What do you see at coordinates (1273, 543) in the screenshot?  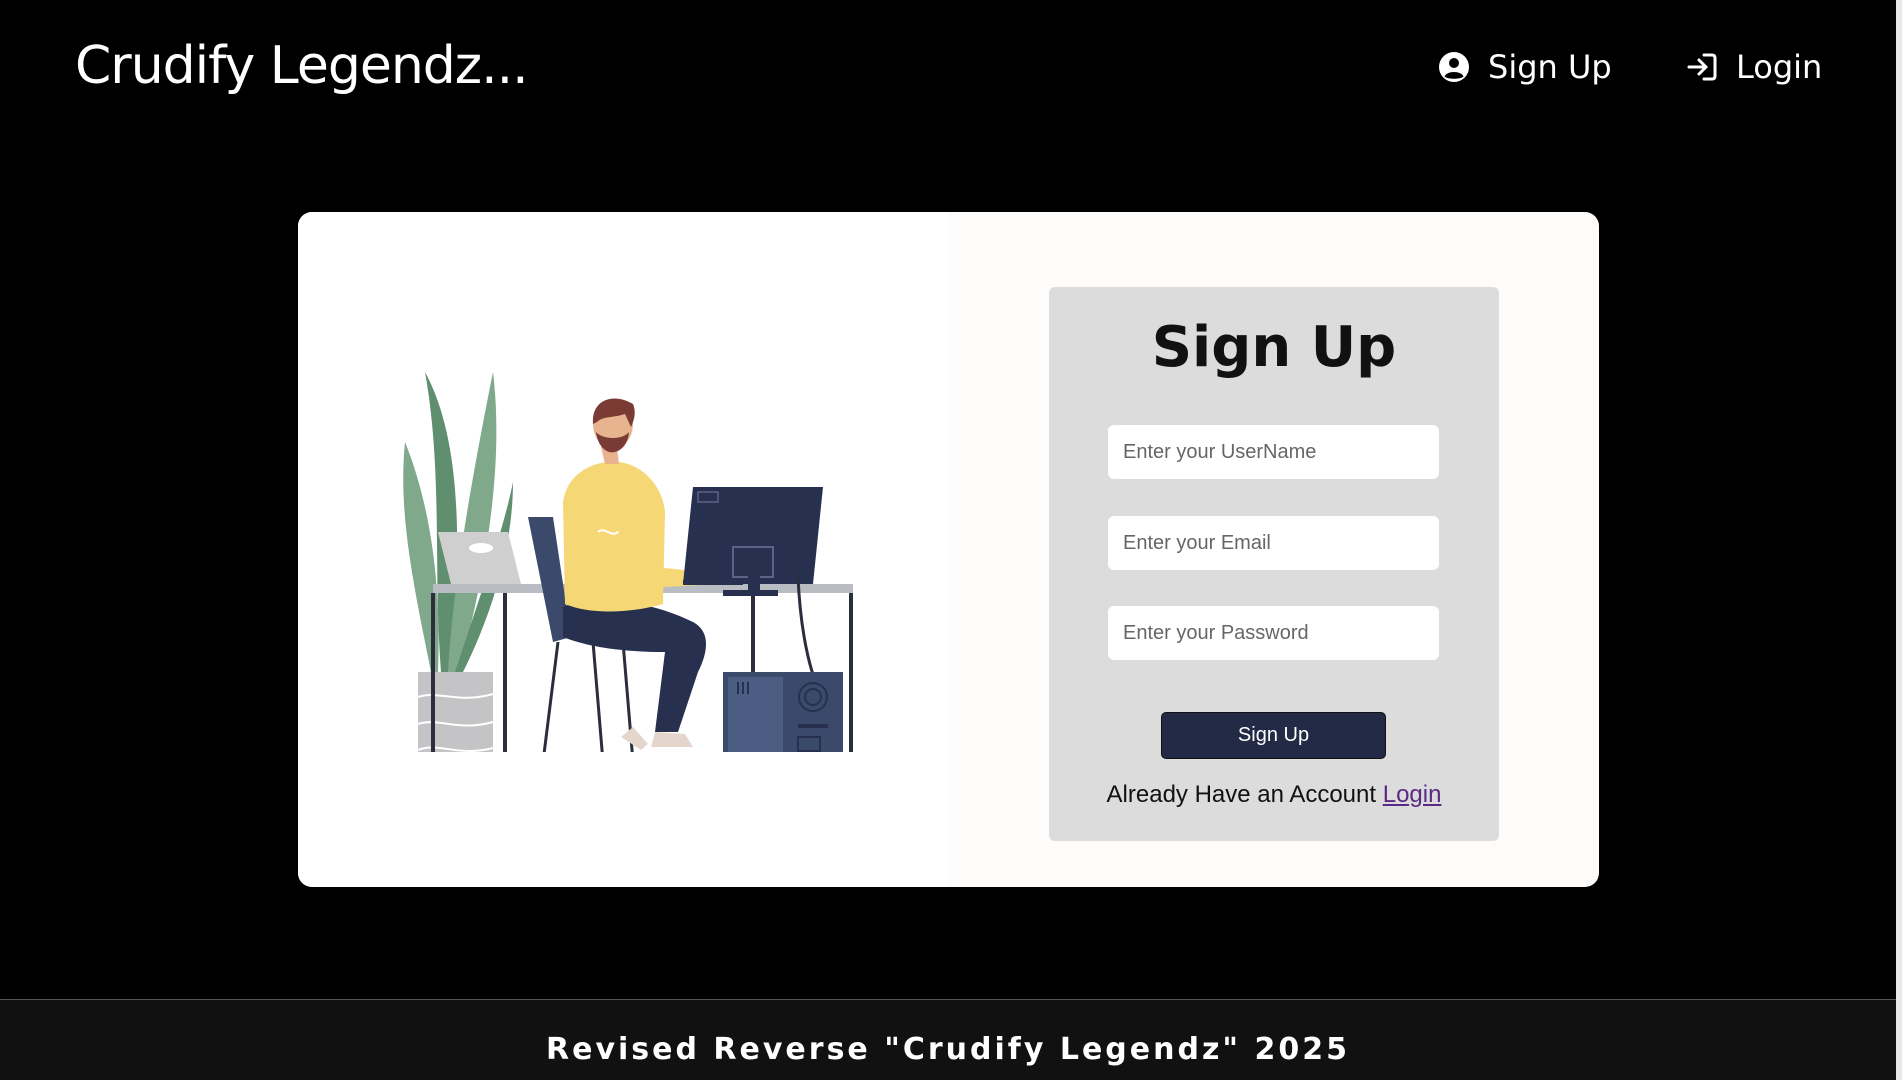 I see `email-input` at bounding box center [1273, 543].